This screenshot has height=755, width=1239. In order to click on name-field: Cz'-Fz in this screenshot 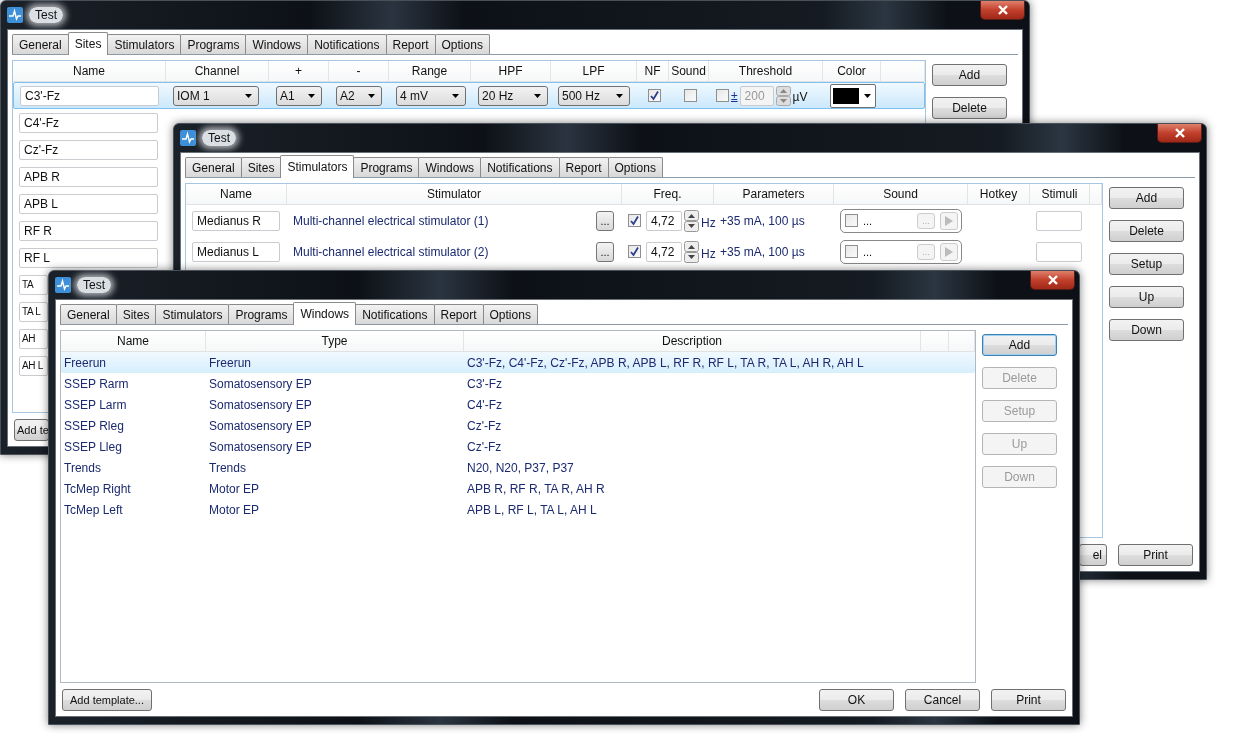, I will do `click(88, 149)`.